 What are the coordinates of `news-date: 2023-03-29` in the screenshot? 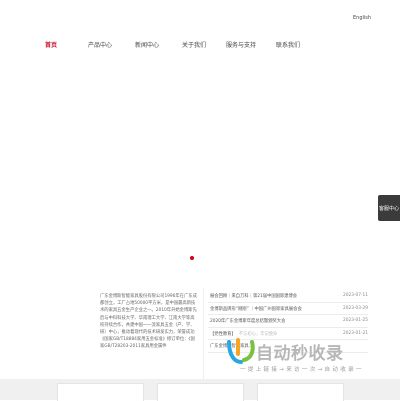 It's located at (355, 308).